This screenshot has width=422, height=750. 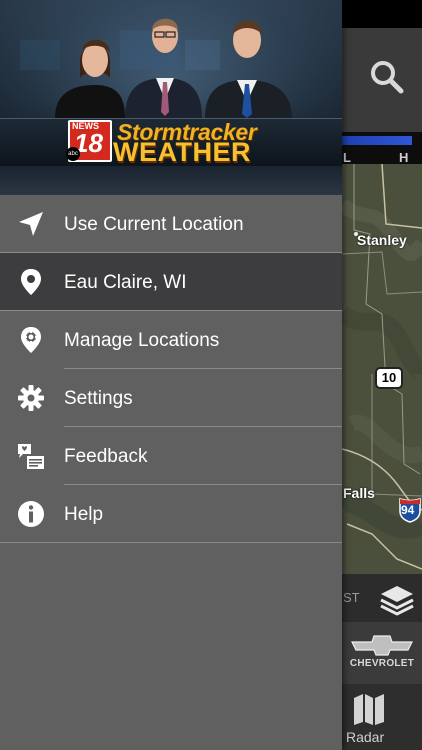 What do you see at coordinates (171, 456) in the screenshot?
I see `menu-item-feedback: Feedback` at bounding box center [171, 456].